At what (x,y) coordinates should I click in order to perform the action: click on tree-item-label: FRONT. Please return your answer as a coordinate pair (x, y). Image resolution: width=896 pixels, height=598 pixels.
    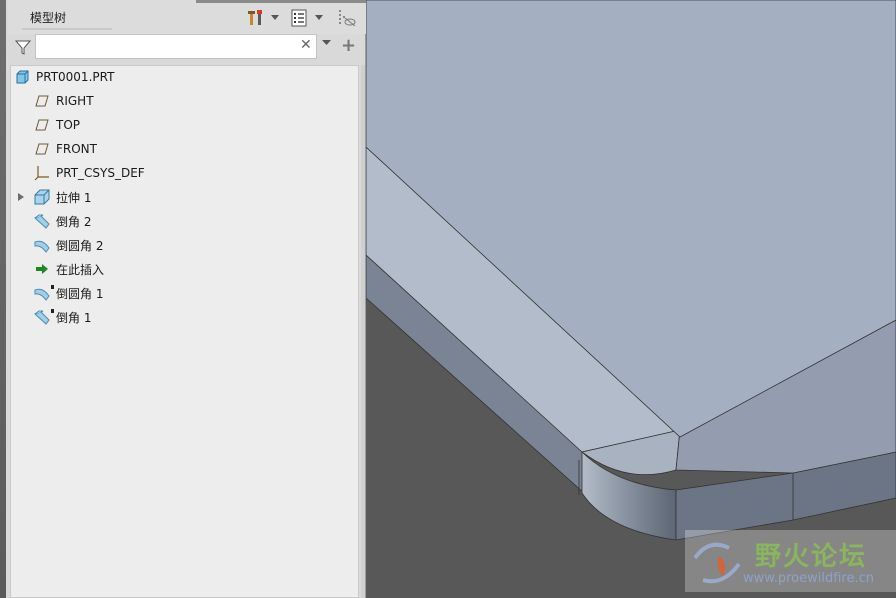
    Looking at the image, I should click on (76, 149).